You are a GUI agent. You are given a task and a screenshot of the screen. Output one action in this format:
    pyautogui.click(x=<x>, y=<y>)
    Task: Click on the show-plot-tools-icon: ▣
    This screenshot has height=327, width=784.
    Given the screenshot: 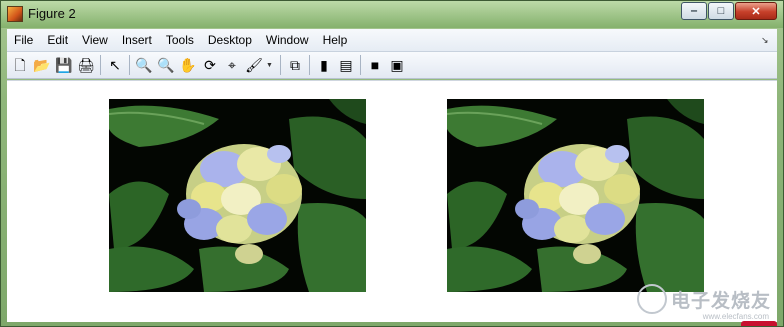 What is the action you would take?
    pyautogui.click(x=397, y=65)
    